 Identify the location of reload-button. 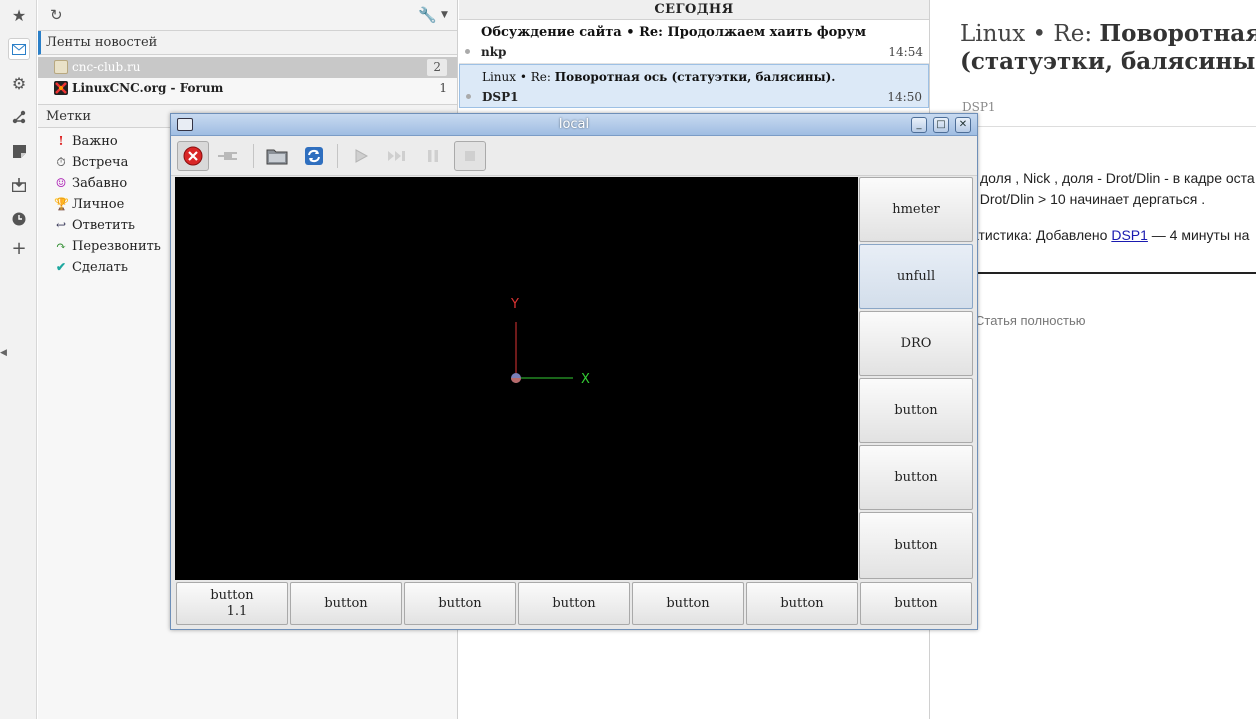
(314, 156).